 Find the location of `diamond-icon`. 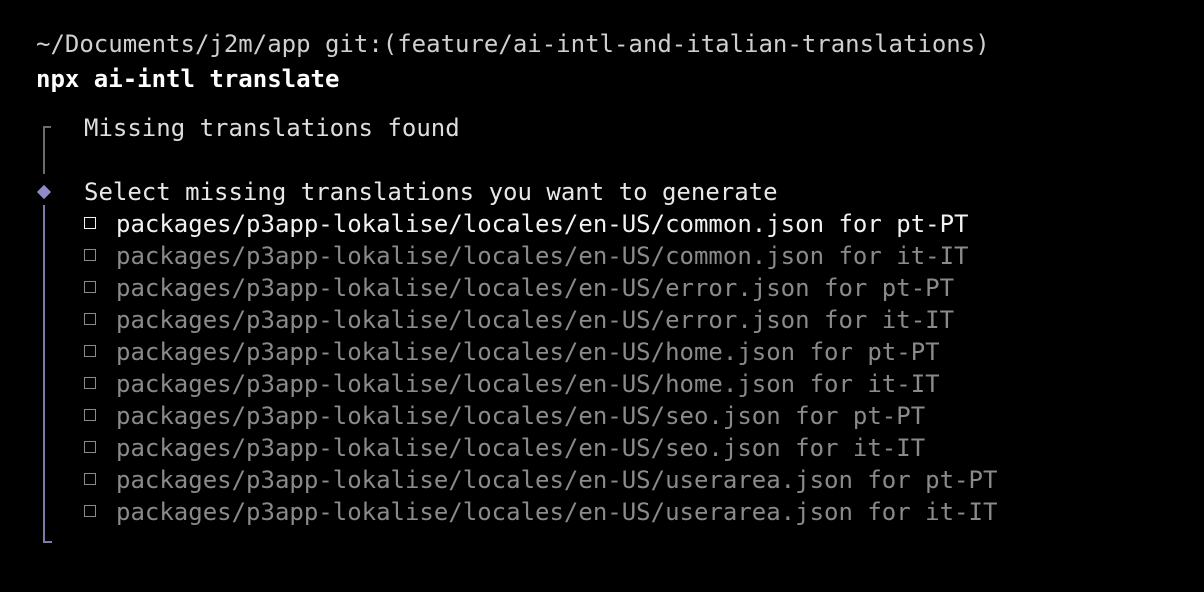

diamond-icon is located at coordinates (44, 192).